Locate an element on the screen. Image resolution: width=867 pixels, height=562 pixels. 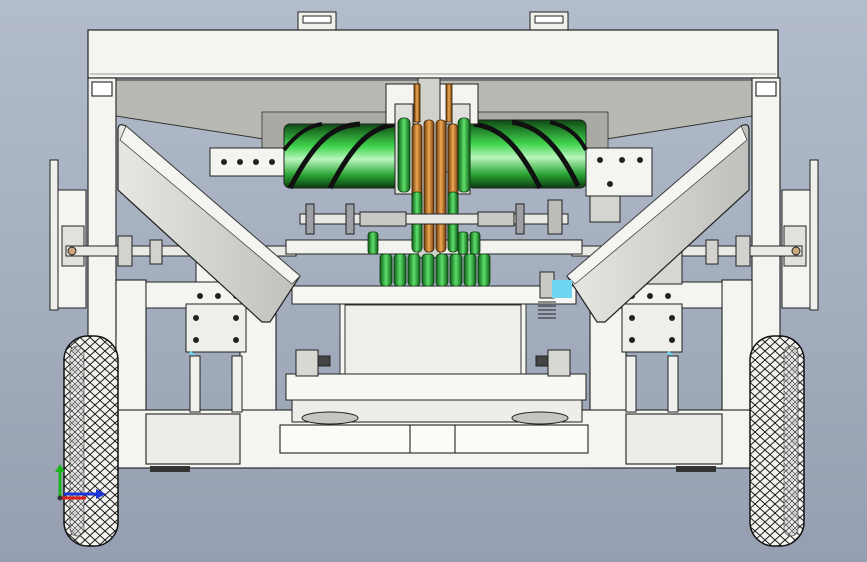
inner-stand-right is located at coordinates (652, 384).